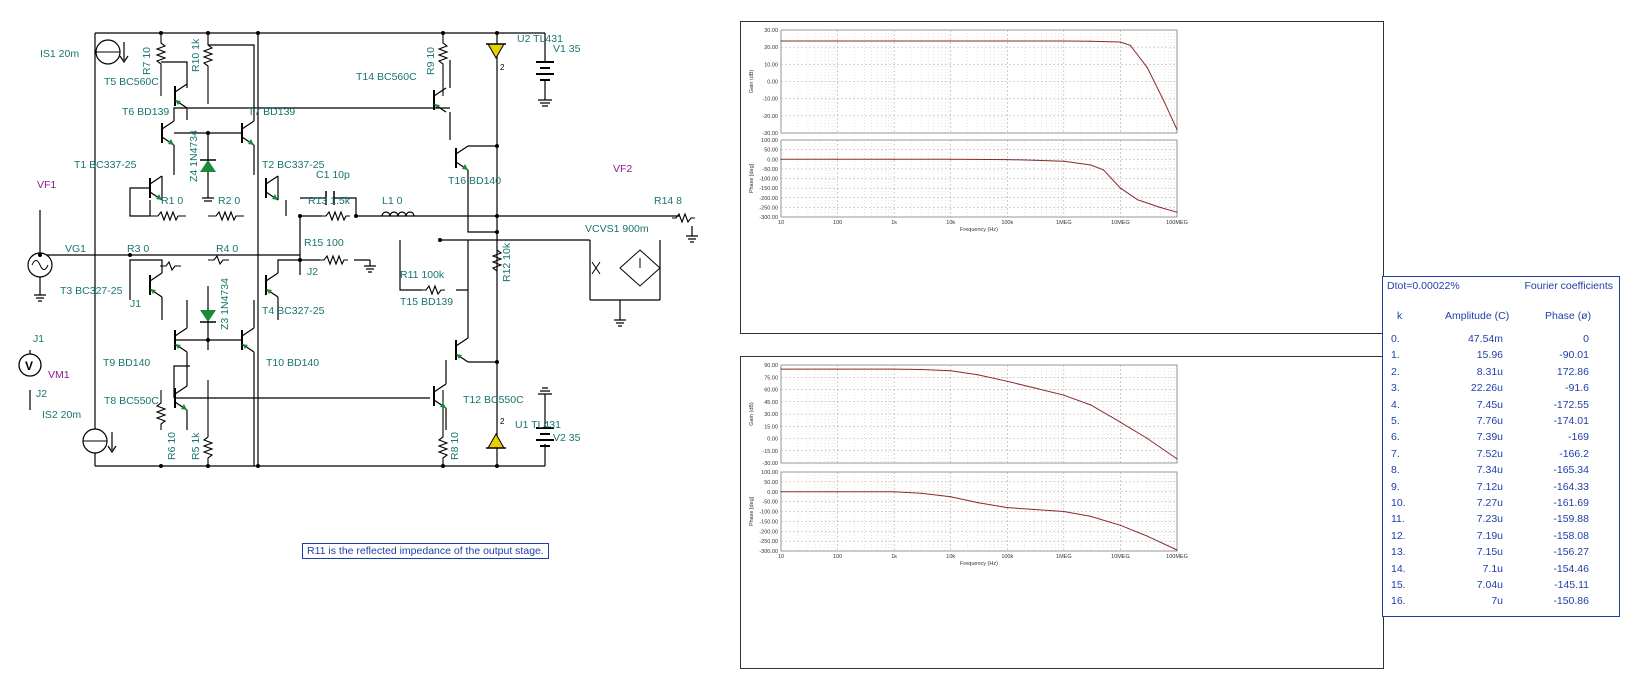 Image resolution: width=1630 pixels, height=686 pixels. What do you see at coordinates (1398, 552) in the screenshot?
I see `fourier-cell-k: 13.` at bounding box center [1398, 552].